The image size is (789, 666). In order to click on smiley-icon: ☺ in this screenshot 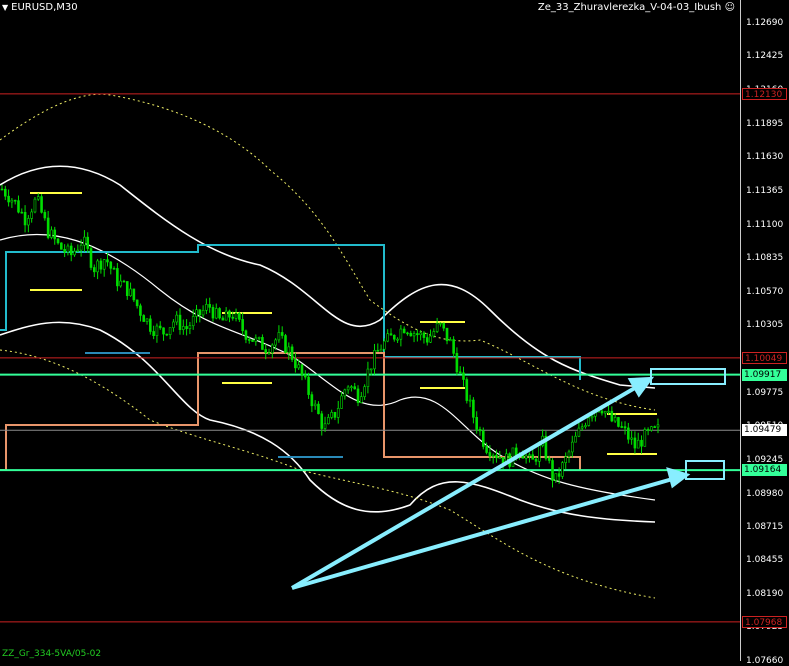, I will do `click(730, 7)`.